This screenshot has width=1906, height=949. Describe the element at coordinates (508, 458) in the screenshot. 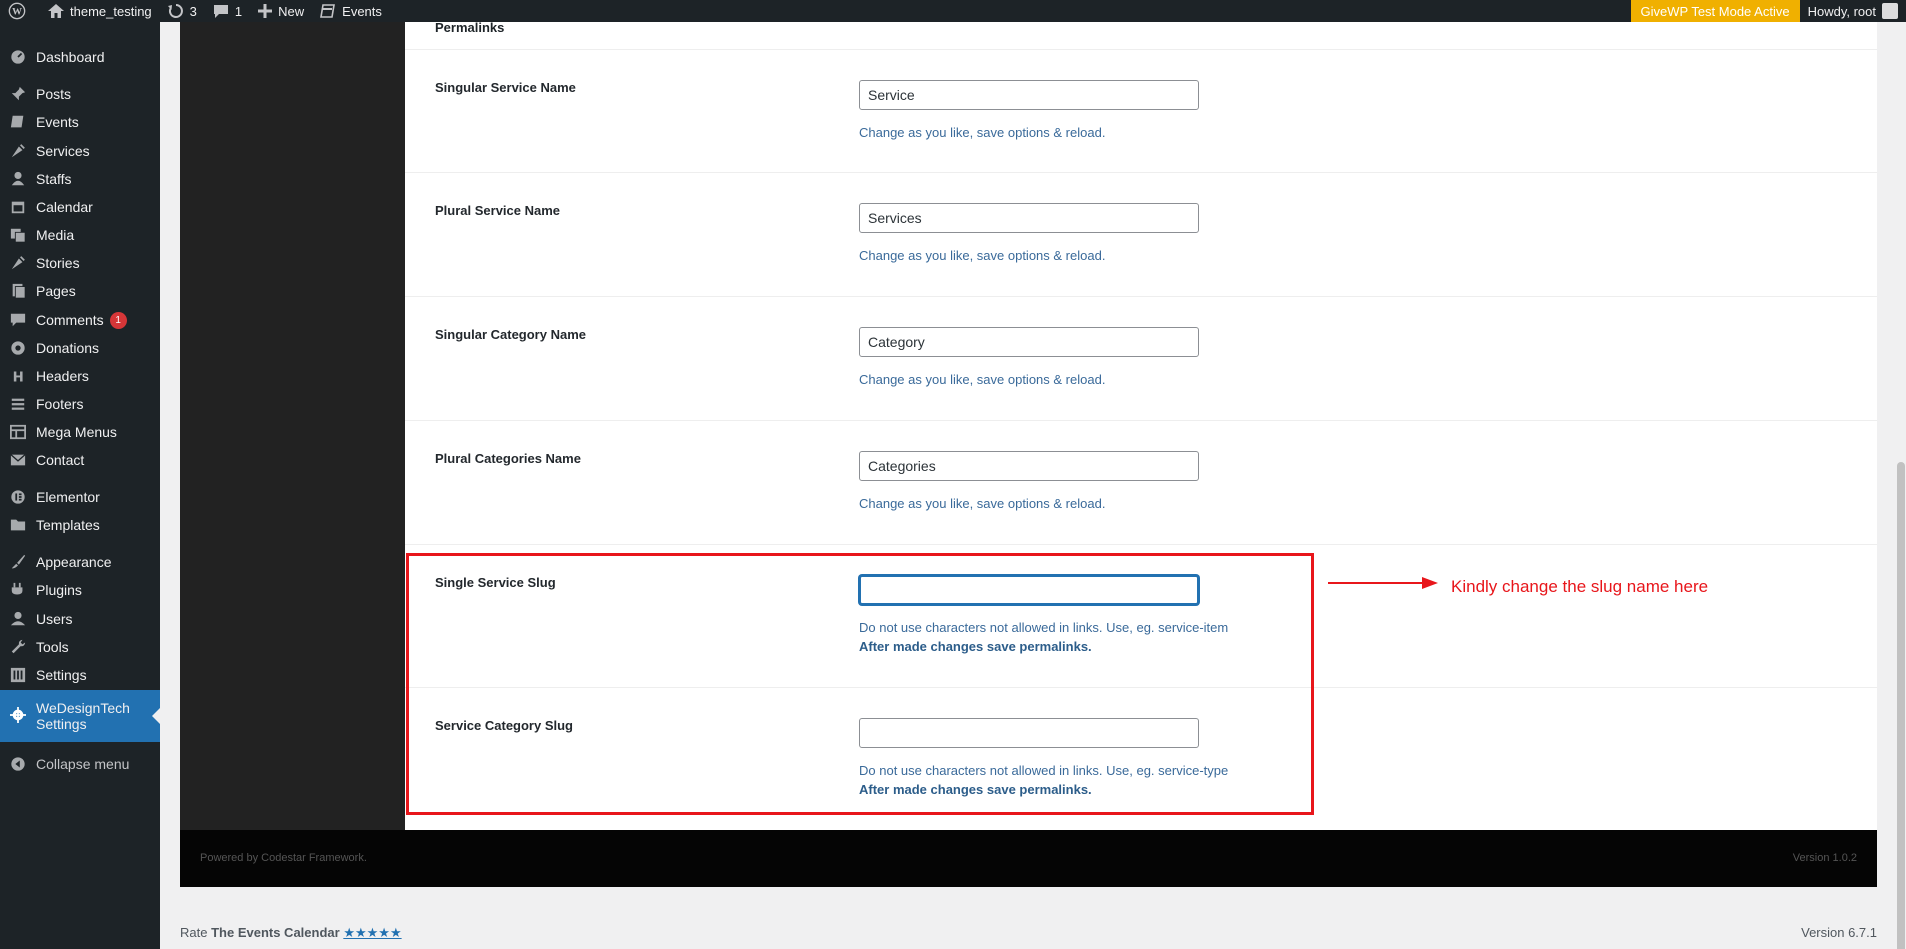

I see `field-label: Plural Categories Name` at that location.